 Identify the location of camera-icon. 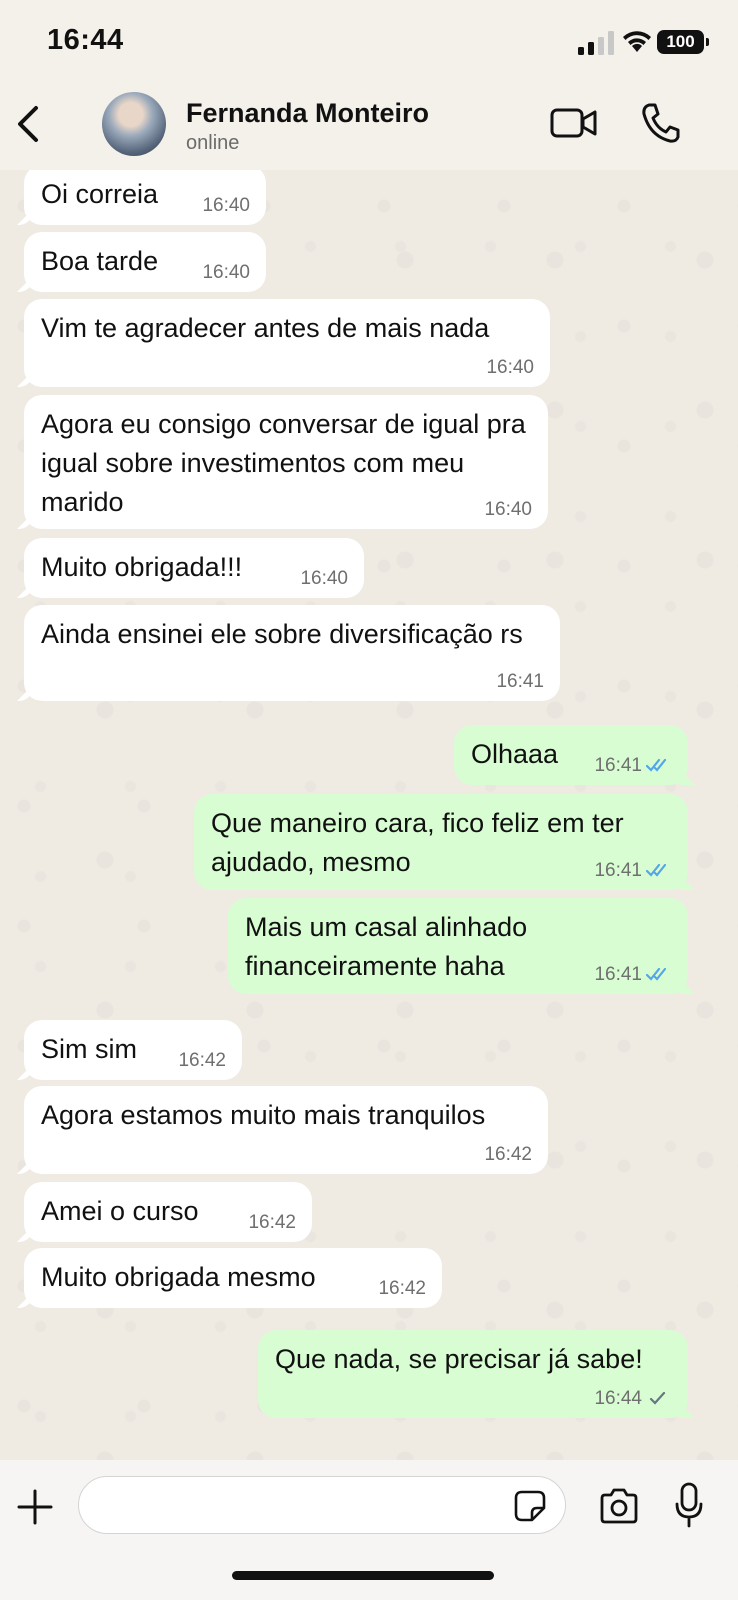
(619, 1506).